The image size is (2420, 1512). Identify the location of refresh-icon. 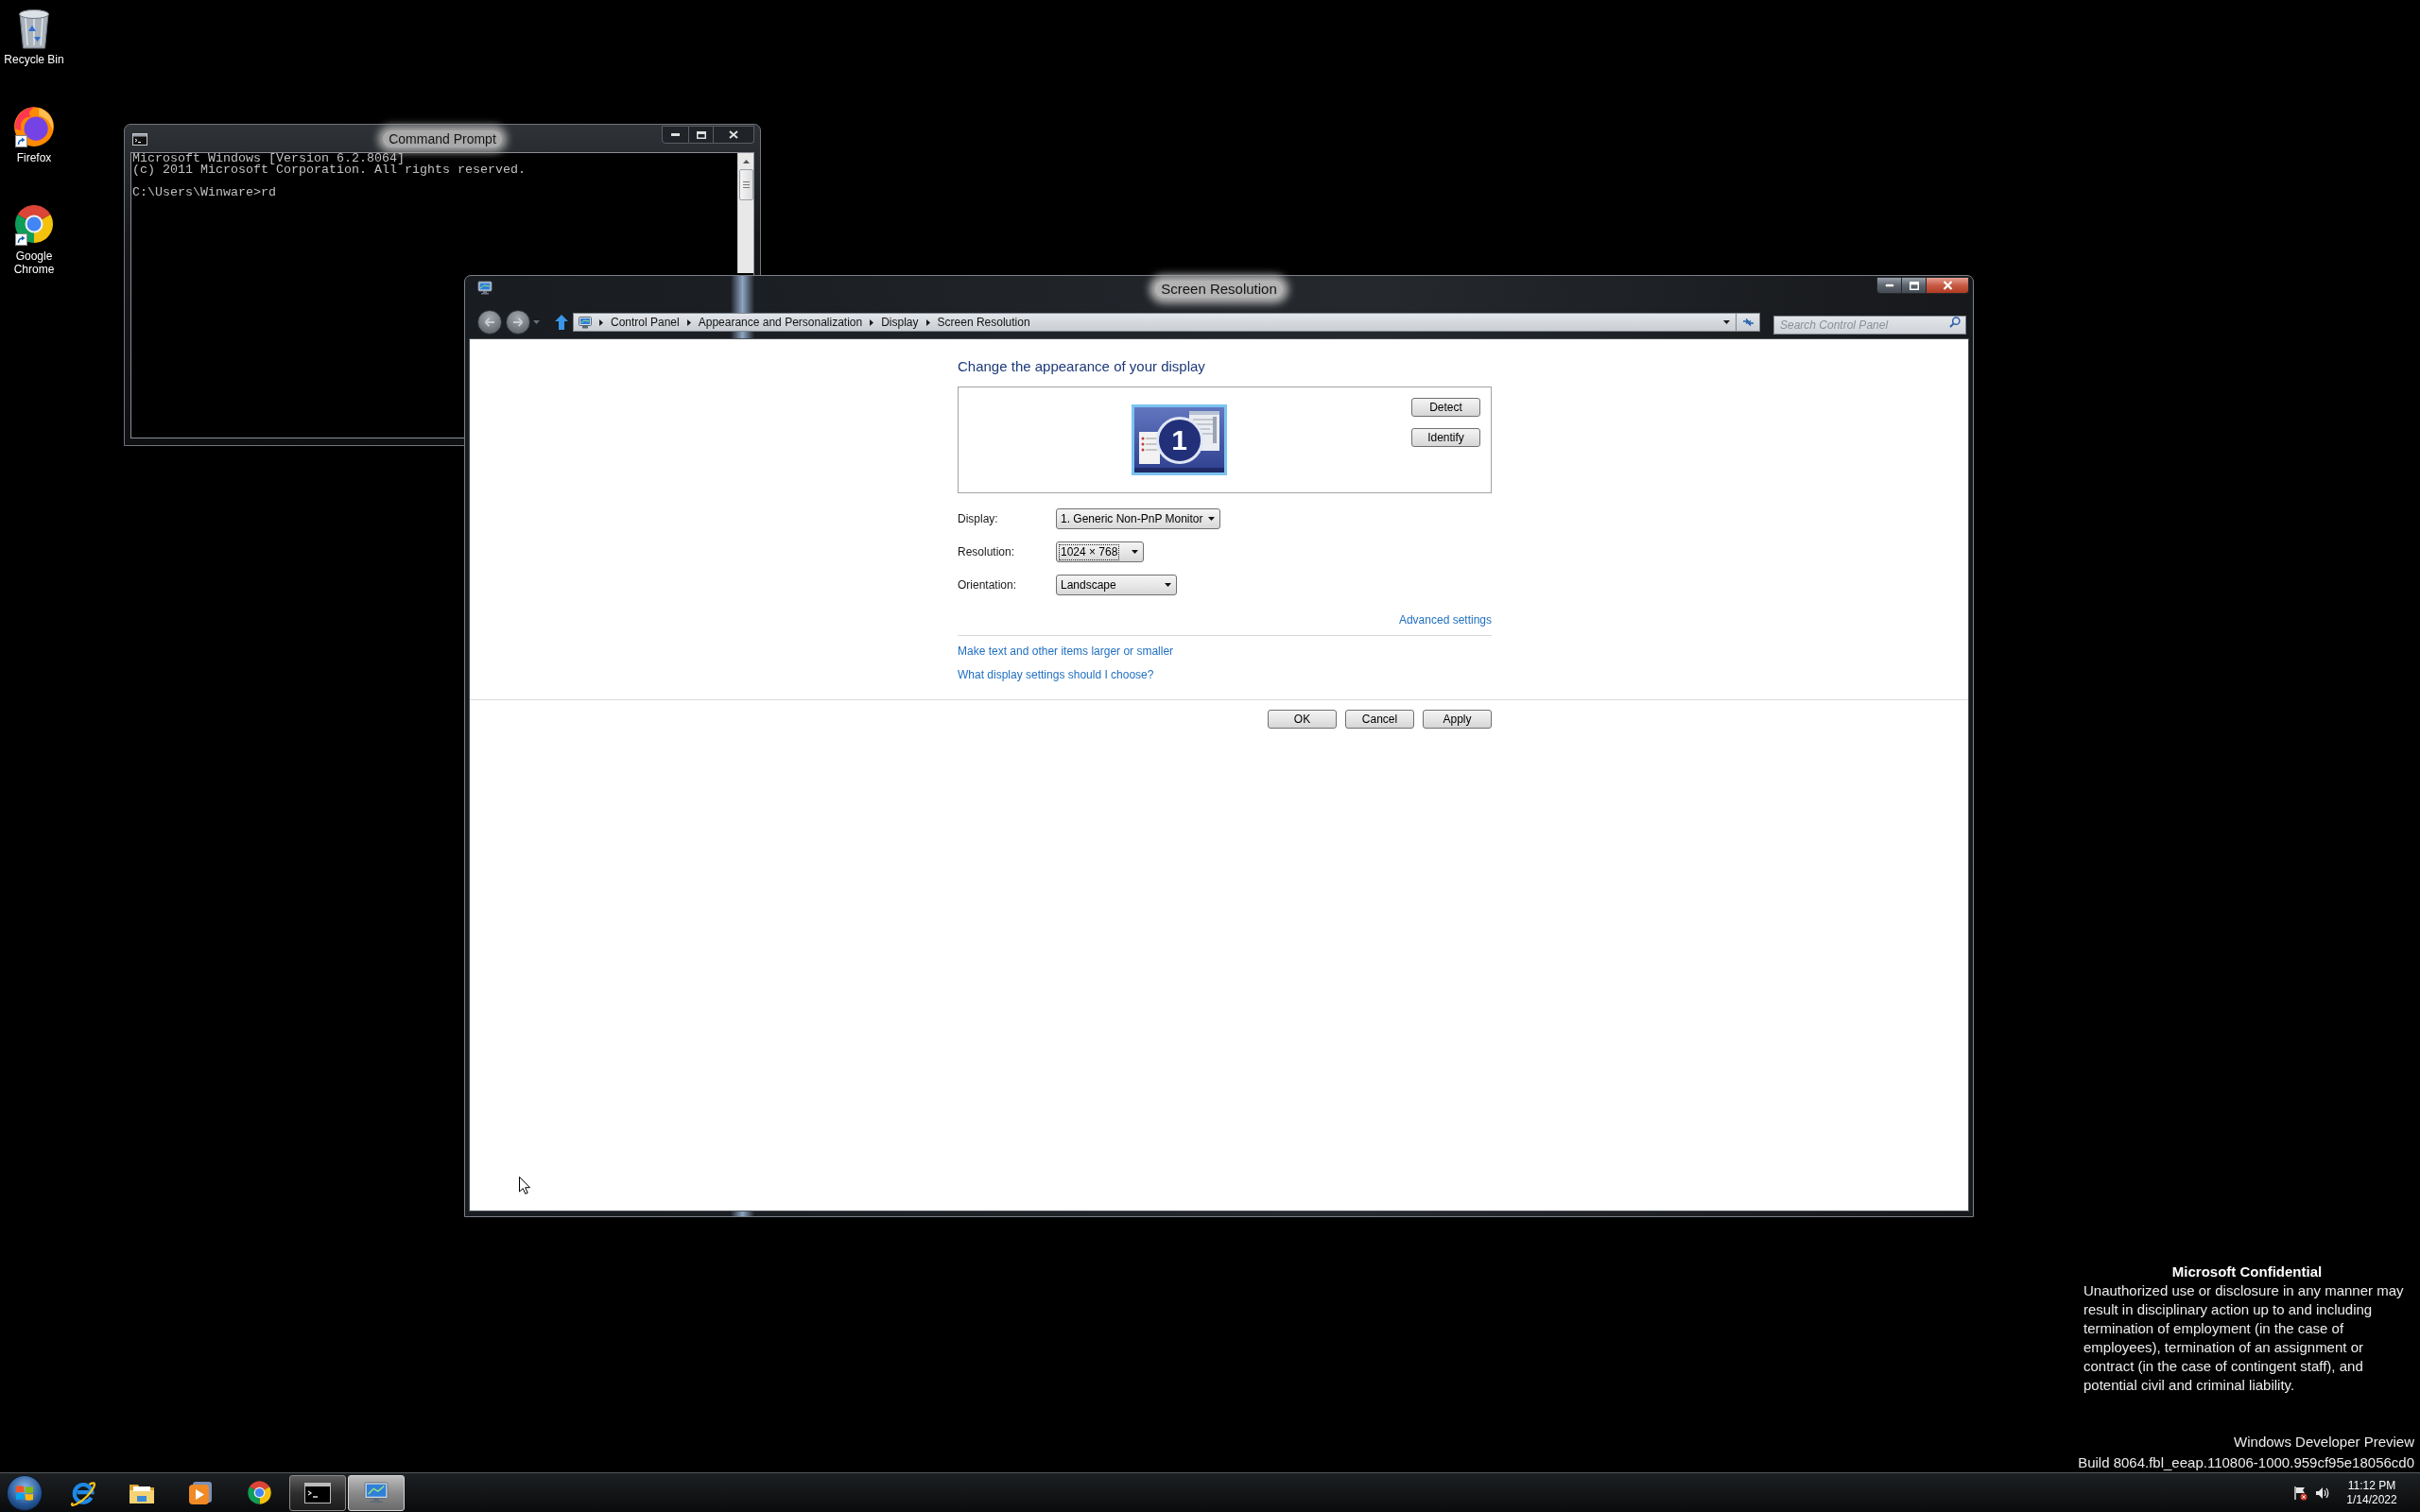
(1747, 322).